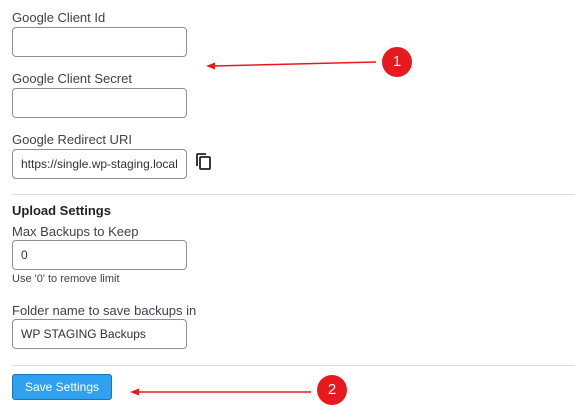 The height and width of the screenshot is (410, 575). I want to click on annotation-badge-1: 1, so click(397, 62).